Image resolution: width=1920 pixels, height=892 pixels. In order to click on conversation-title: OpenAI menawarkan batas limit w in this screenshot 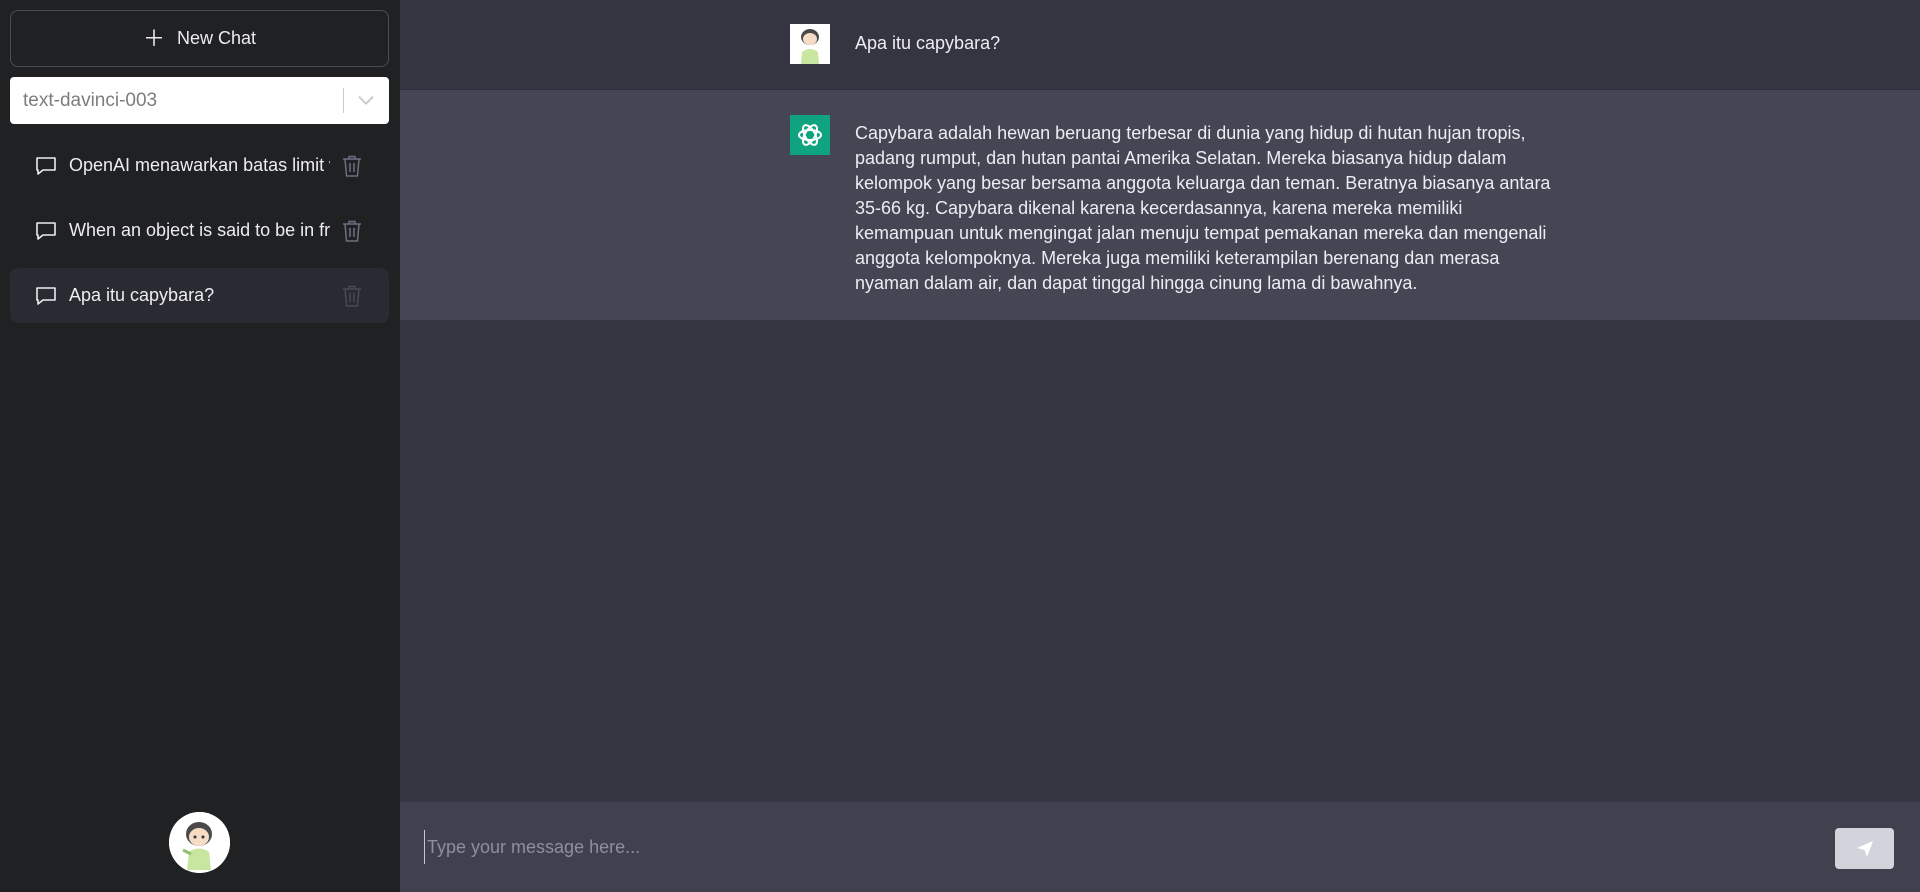, I will do `click(199, 165)`.